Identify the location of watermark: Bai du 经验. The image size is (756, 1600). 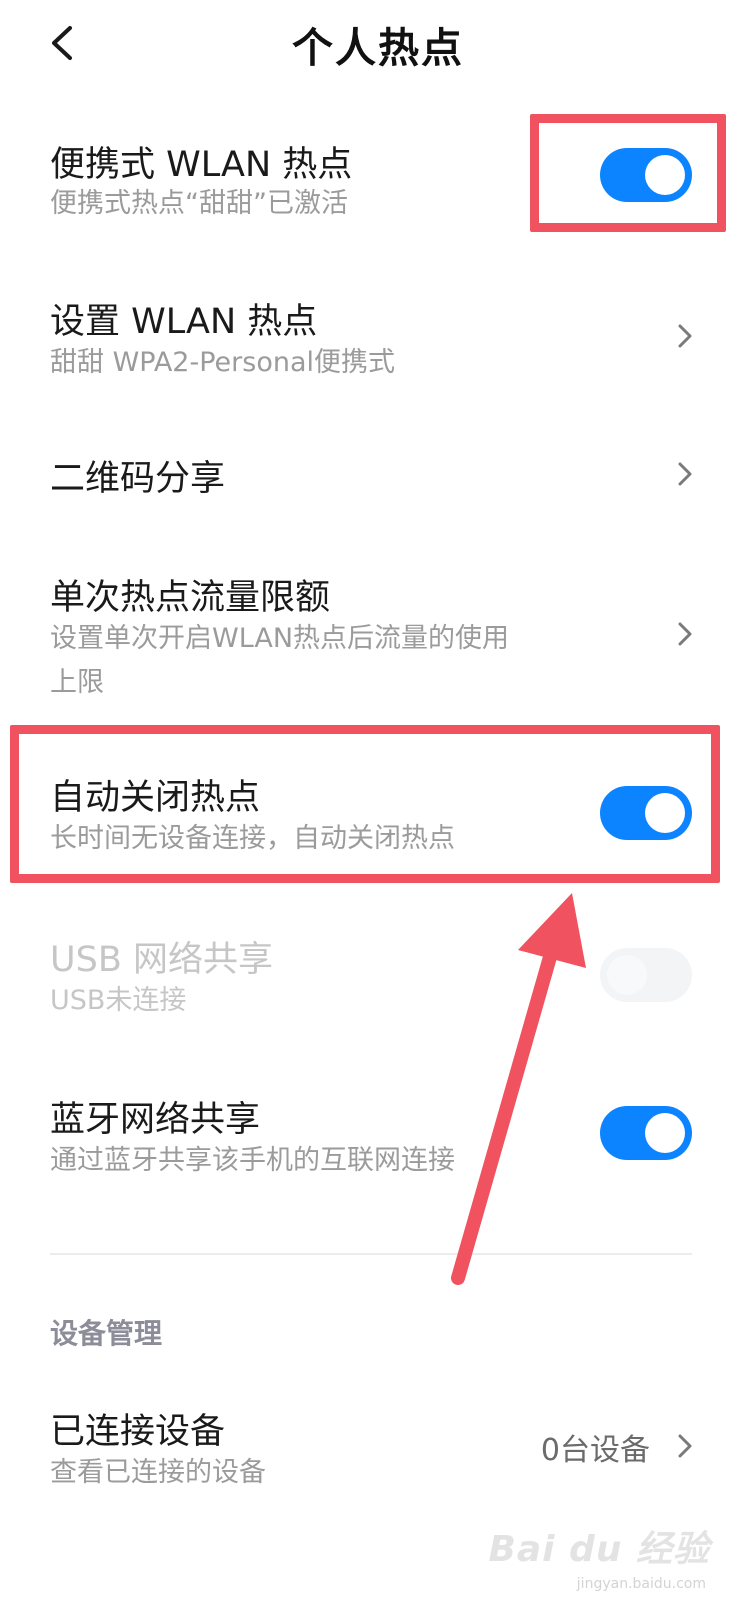
(599, 1549).